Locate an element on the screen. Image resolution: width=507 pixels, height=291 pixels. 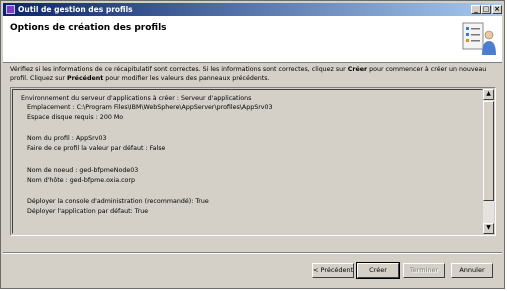
create-button: Créer is located at coordinates (378, 270).